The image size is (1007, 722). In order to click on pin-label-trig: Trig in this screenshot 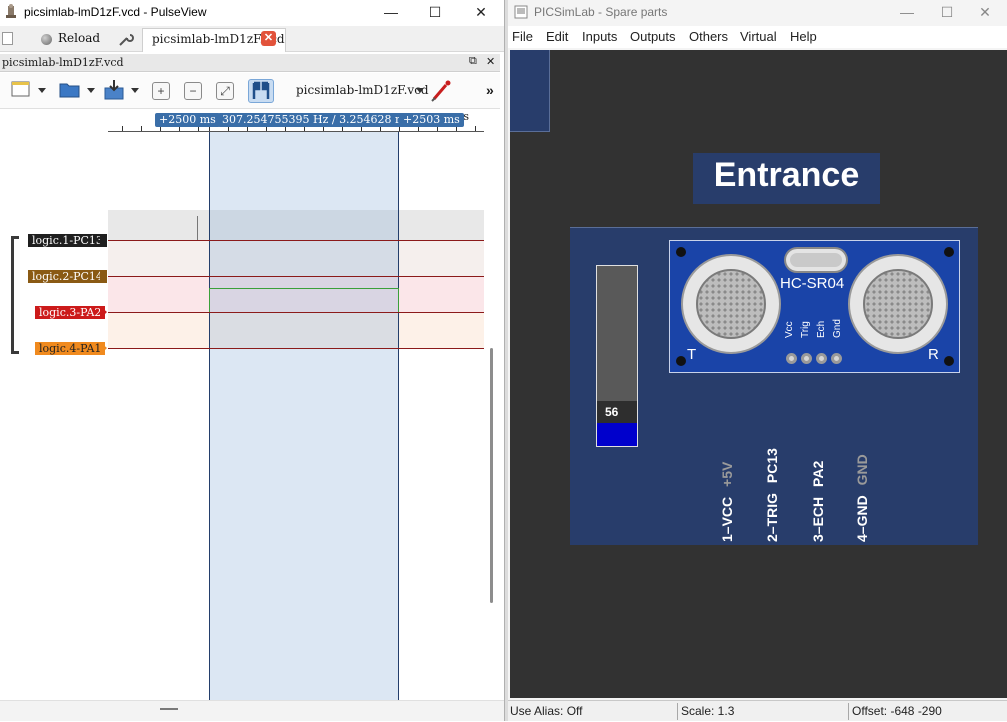, I will do `click(805, 329)`.